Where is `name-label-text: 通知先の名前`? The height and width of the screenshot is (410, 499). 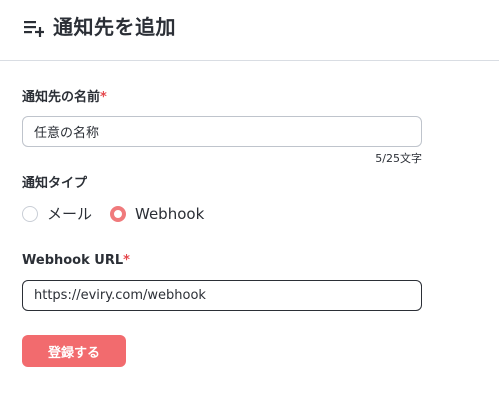 name-label-text: 通知先の名前 is located at coordinates (61, 97).